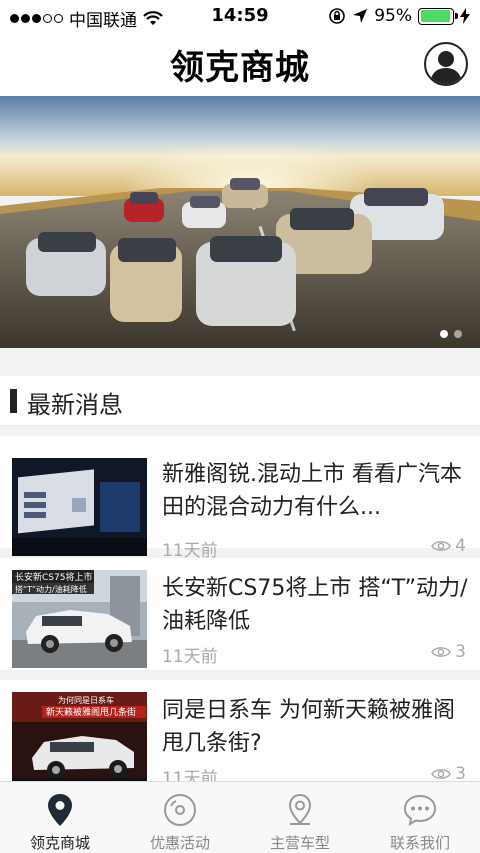  Describe the element at coordinates (419, 843) in the screenshot. I see `tab-label: 联系我们` at that location.